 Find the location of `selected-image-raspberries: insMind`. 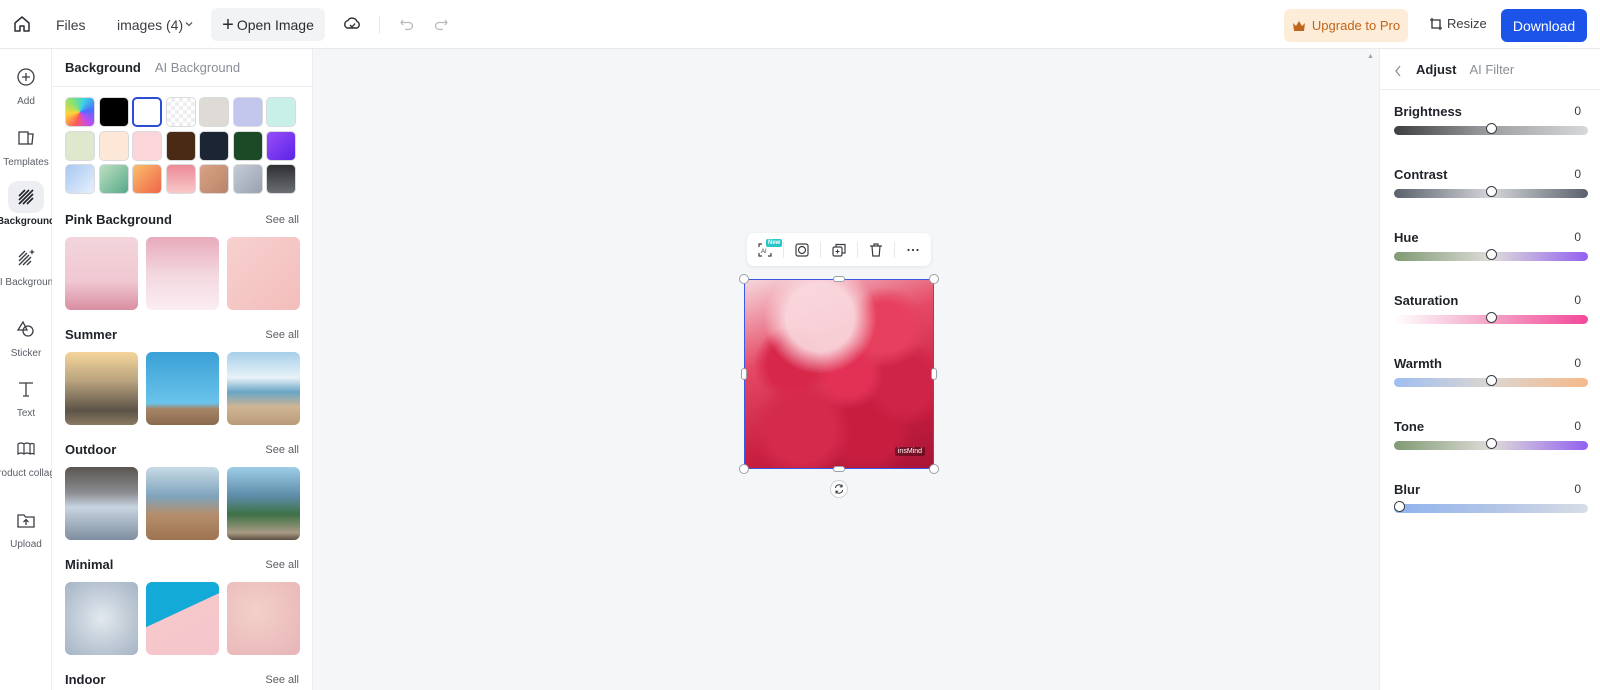

selected-image-raspberries: insMind is located at coordinates (839, 374).